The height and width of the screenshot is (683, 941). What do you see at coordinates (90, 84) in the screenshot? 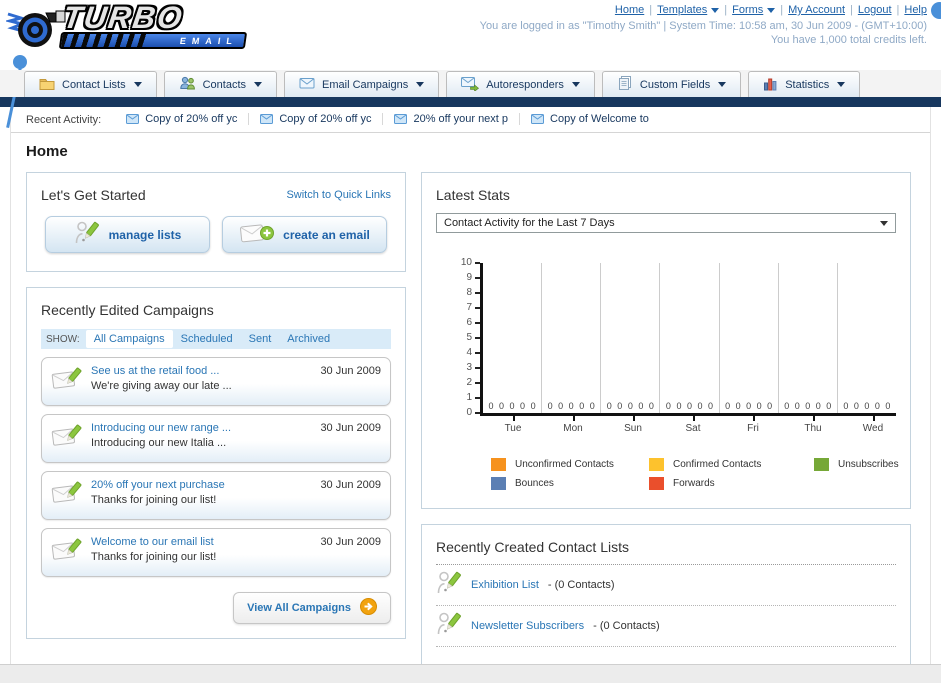
I see `tab-contact-lists: Contact Lists` at bounding box center [90, 84].